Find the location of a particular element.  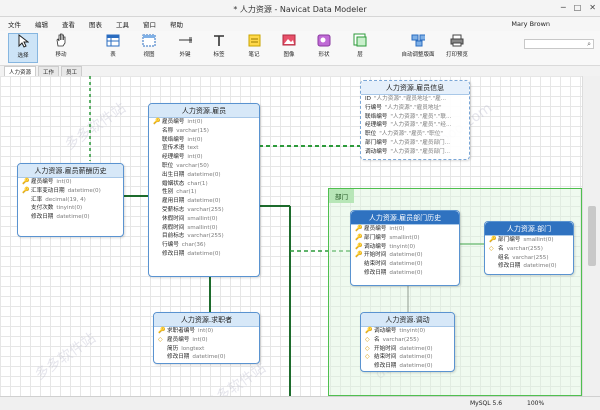

field-row: 病假时间 smallint(0) is located at coordinates (204, 228).